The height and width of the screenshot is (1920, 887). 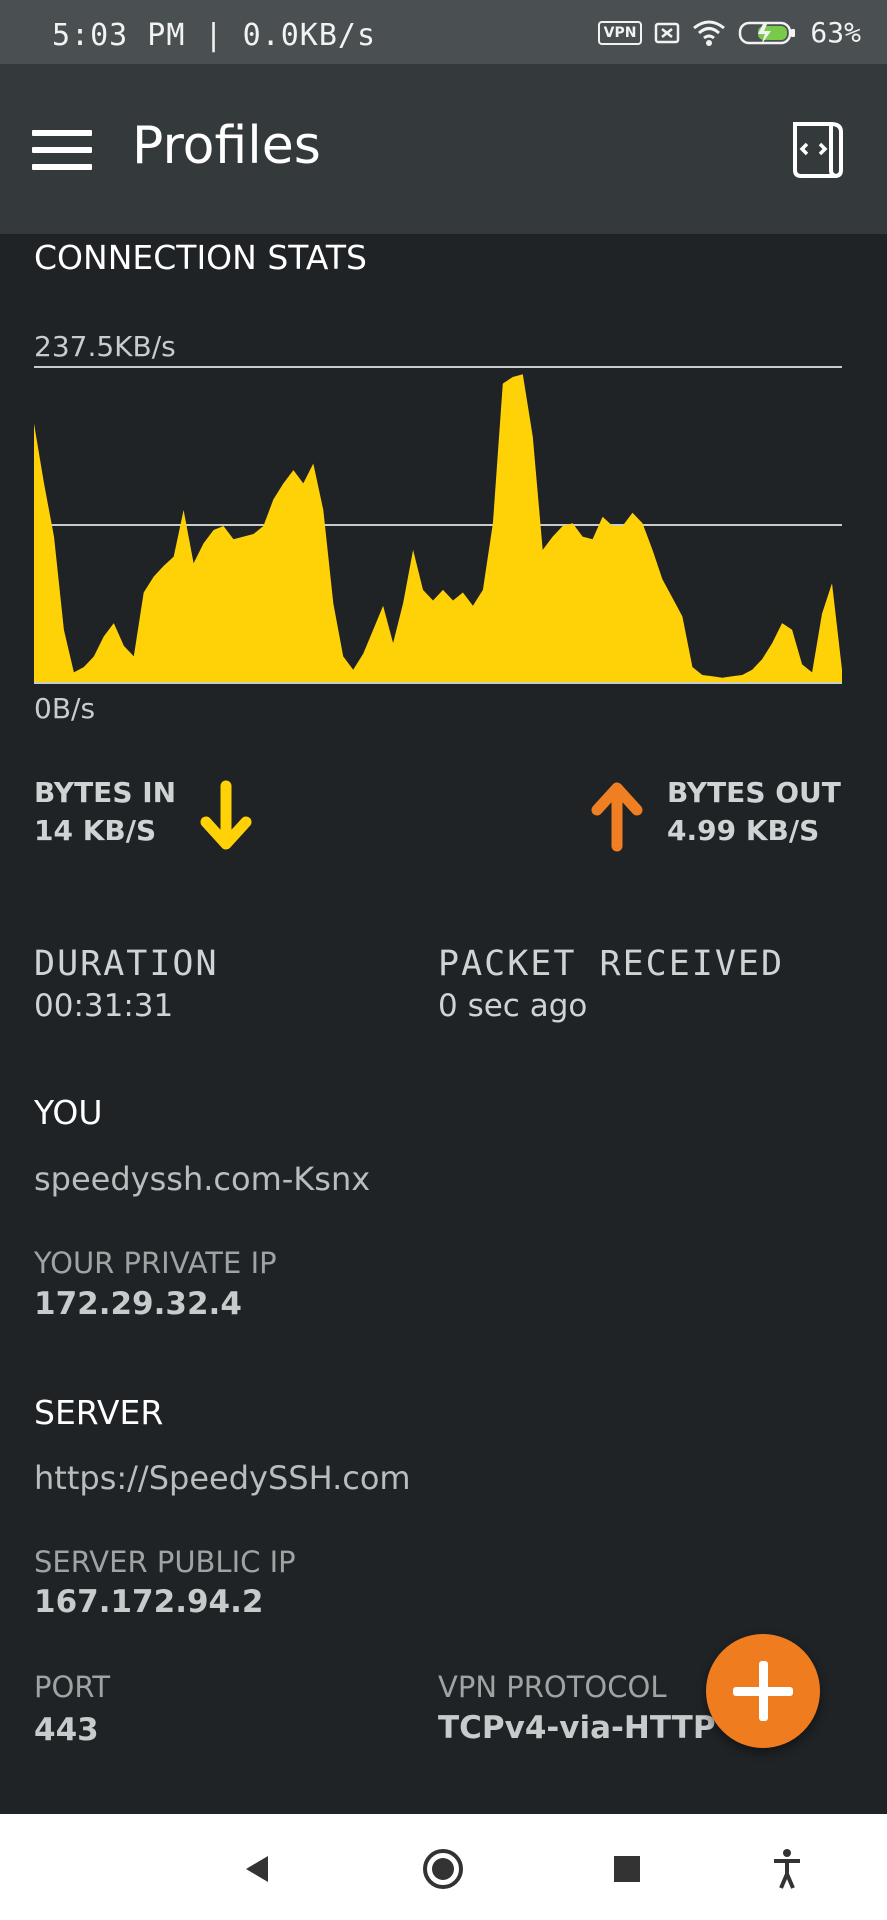 What do you see at coordinates (729, 32) in the screenshot?
I see `status-icons: VPN 63%` at bounding box center [729, 32].